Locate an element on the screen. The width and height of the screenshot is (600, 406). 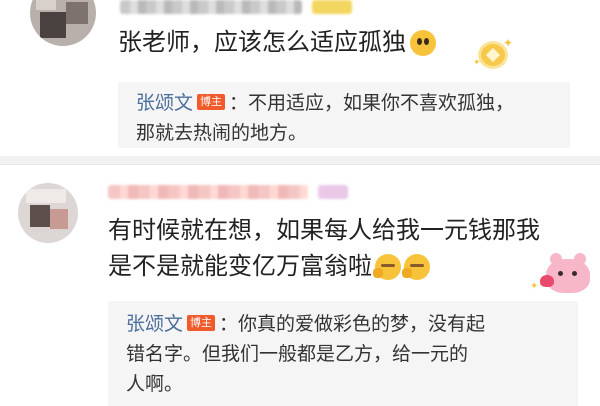
comment-text: 有时候就在想，如果每人给我一元钱那我 是不是就能变亿万富翁啦 is located at coordinates (324, 248).